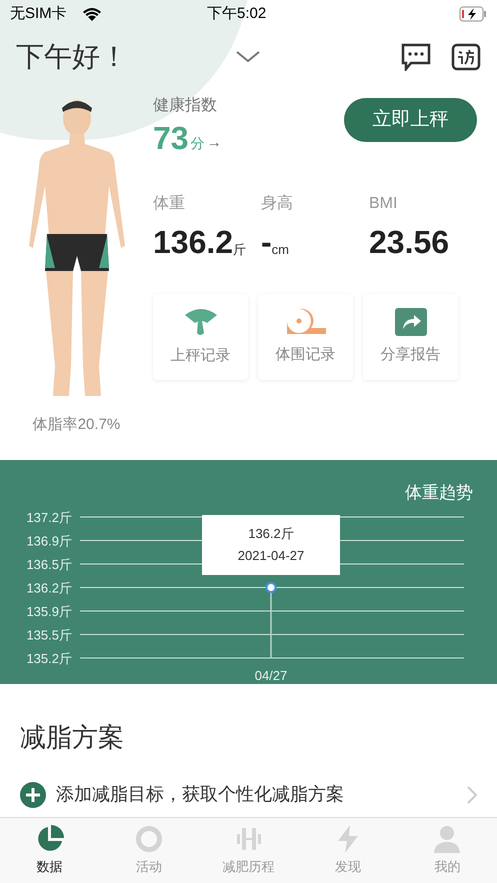  I want to click on tab-bar-item: 发现, so click(348, 850).